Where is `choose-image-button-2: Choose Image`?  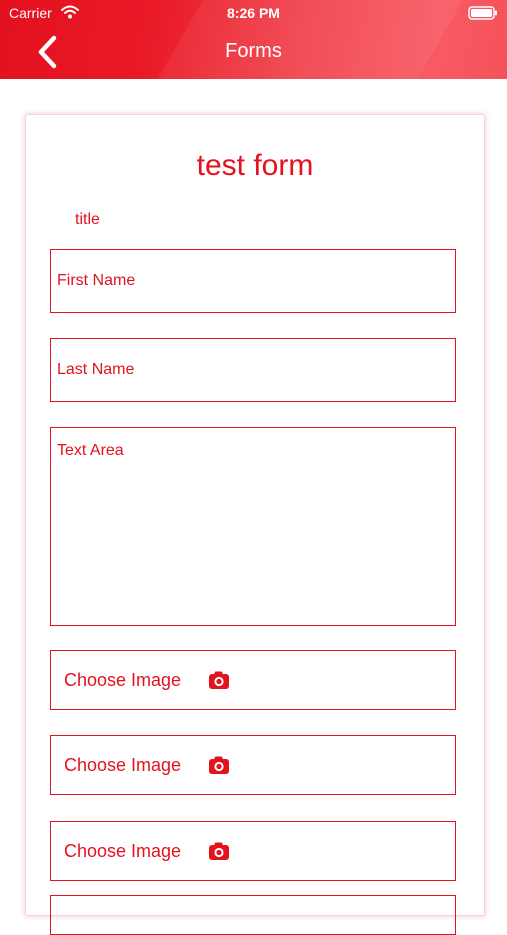
choose-image-button-2: Choose Image is located at coordinates (253, 765).